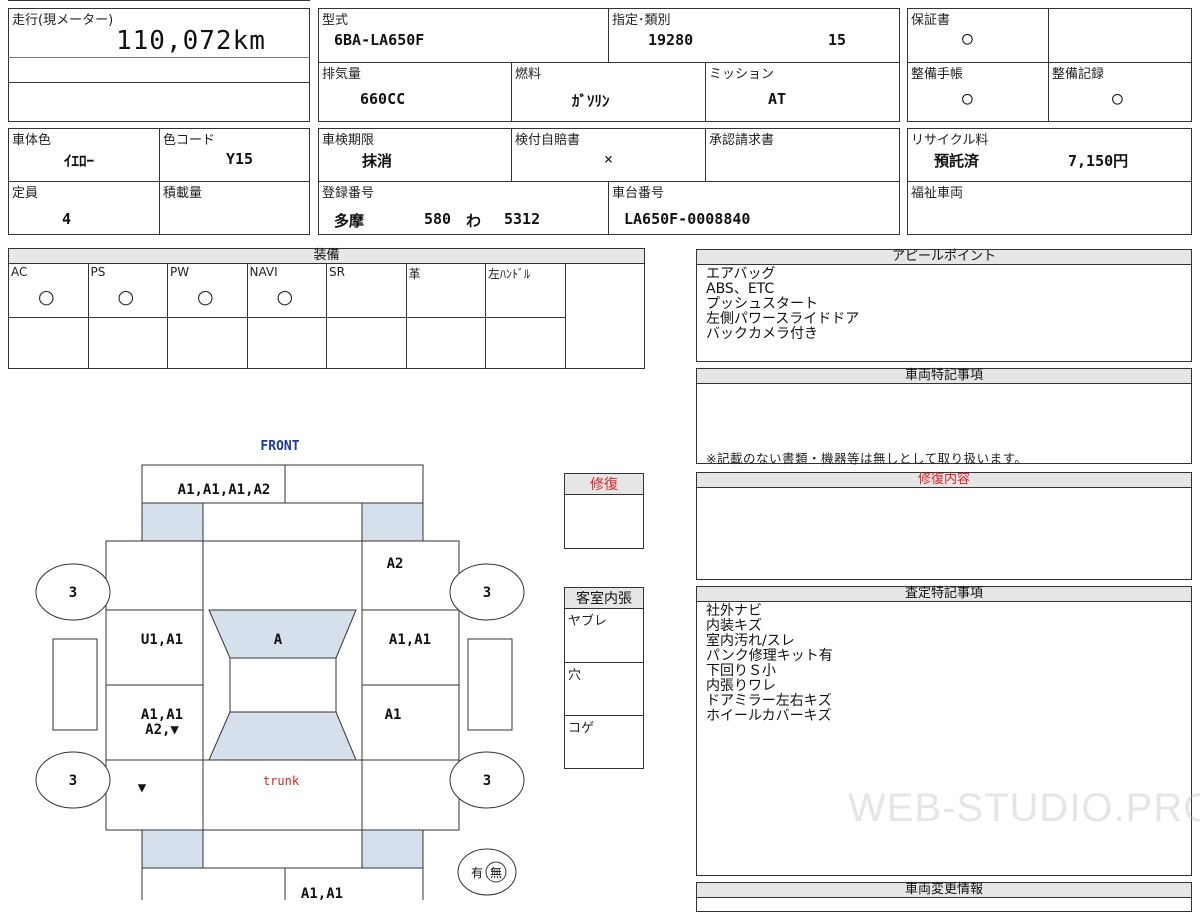 The width and height of the screenshot is (1200, 912). What do you see at coordinates (742, 140) in the screenshot?
I see `approval-label: 承認請求書` at bounding box center [742, 140].